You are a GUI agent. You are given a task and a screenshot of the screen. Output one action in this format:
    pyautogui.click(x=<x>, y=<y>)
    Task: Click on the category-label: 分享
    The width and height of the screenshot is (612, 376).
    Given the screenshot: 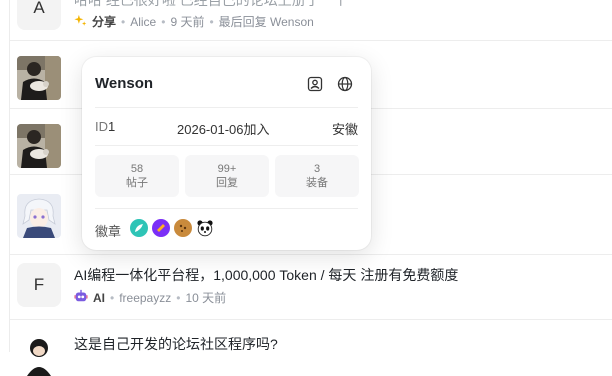 What is the action you would take?
    pyautogui.click(x=104, y=22)
    